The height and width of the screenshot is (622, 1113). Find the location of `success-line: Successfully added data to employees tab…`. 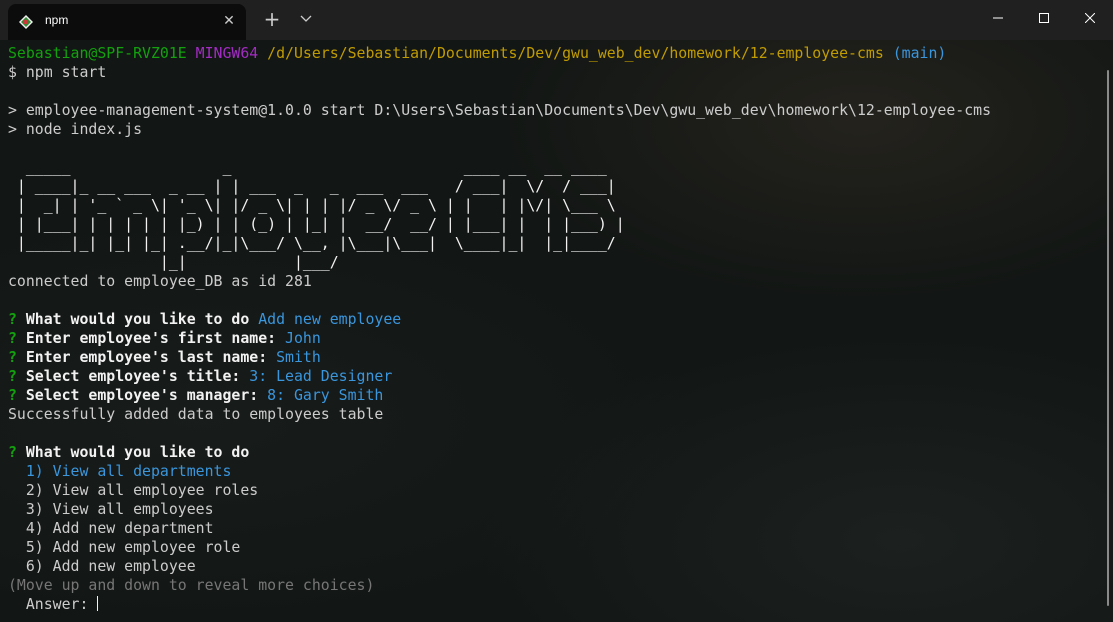

success-line: Successfully added data to employees tab… is located at coordinates (196, 414).